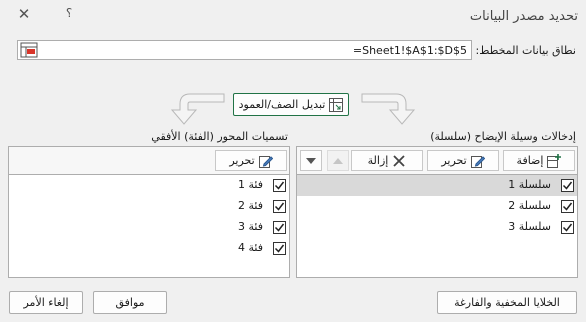  What do you see at coordinates (503, 136) in the screenshot?
I see `legend-section-title: إدخالات وسيلة الإيضاح (سلسلة)` at bounding box center [503, 136].